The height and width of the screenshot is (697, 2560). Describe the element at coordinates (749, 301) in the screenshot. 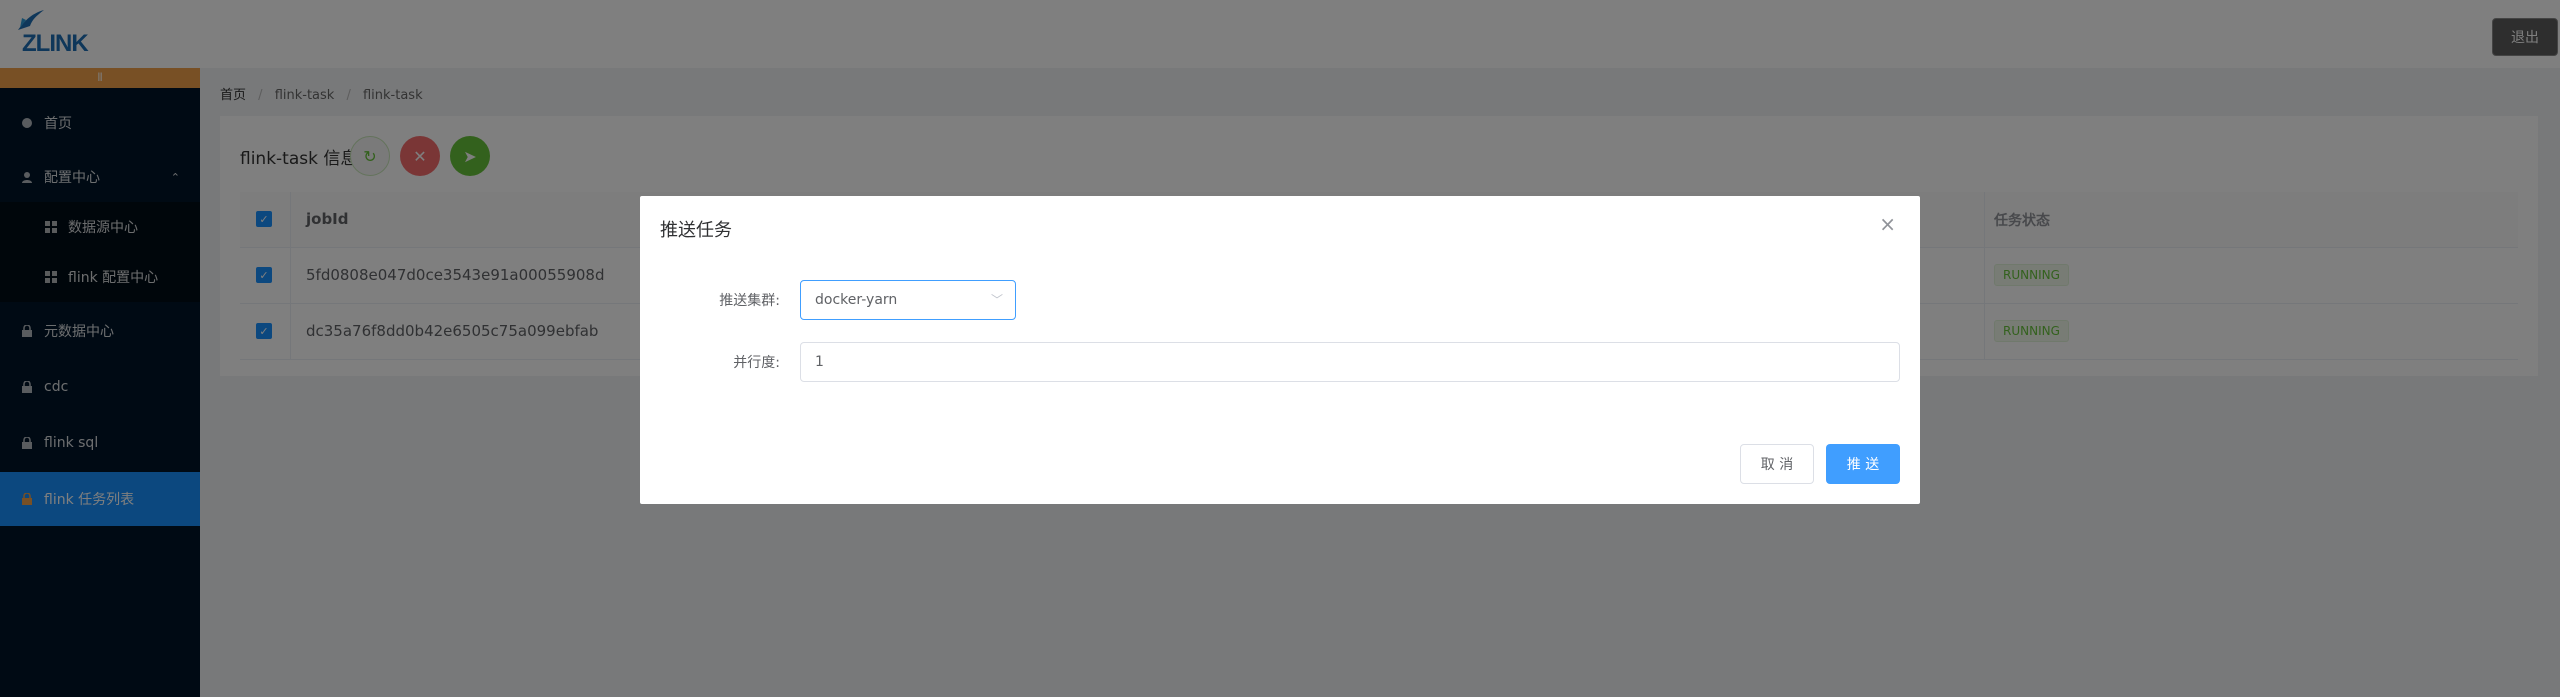

I see `cluster-label: 推送集群:` at that location.